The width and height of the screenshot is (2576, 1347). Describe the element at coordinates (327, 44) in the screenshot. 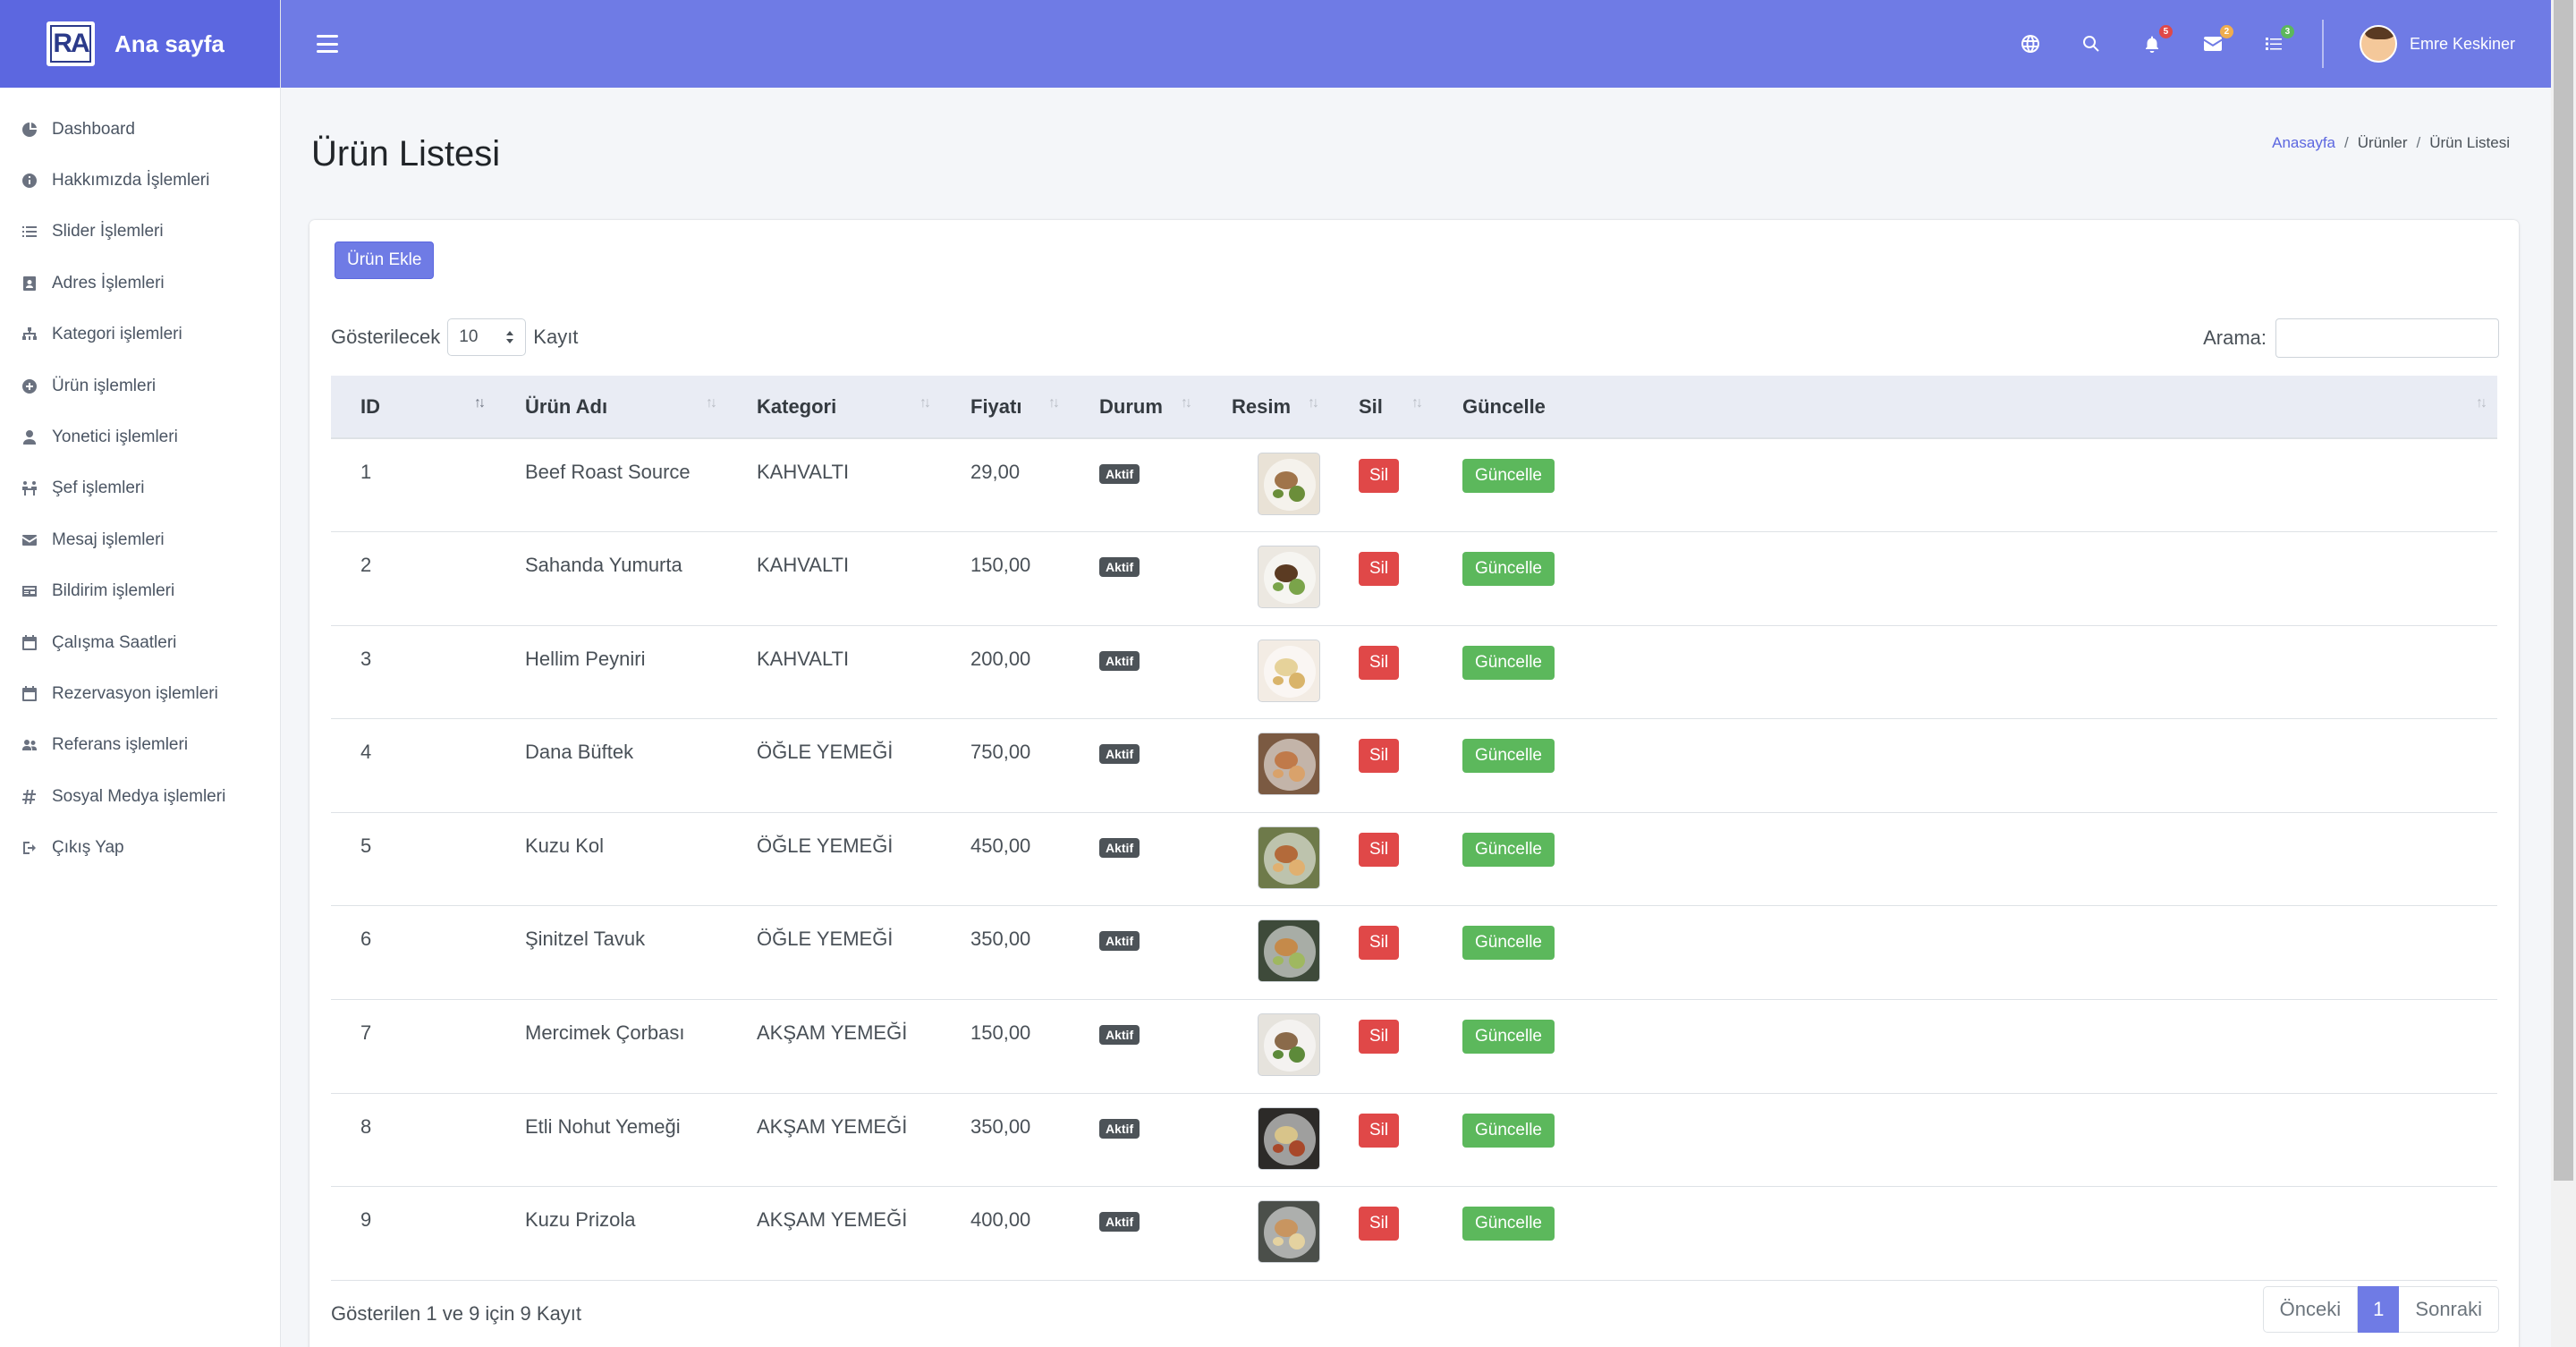

I see `menu-toggle-icon` at that location.